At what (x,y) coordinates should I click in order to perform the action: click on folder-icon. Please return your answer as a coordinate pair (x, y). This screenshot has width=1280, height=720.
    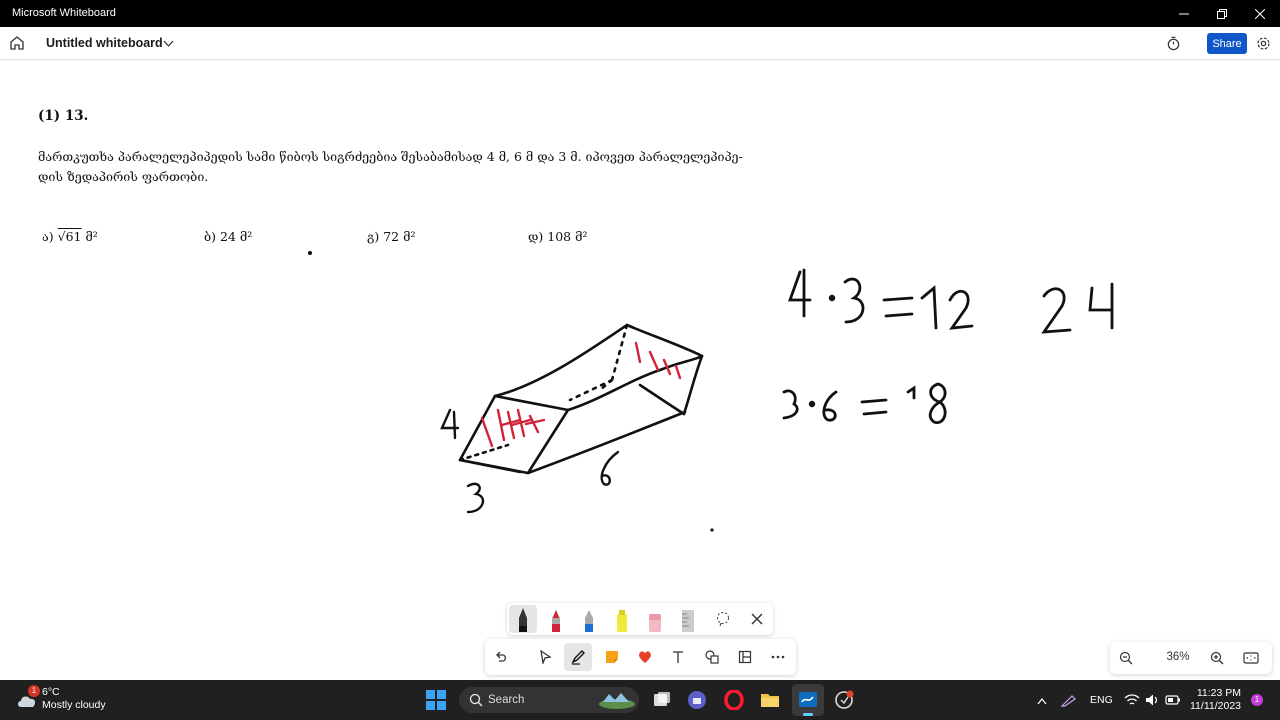
    Looking at the image, I should click on (770, 700).